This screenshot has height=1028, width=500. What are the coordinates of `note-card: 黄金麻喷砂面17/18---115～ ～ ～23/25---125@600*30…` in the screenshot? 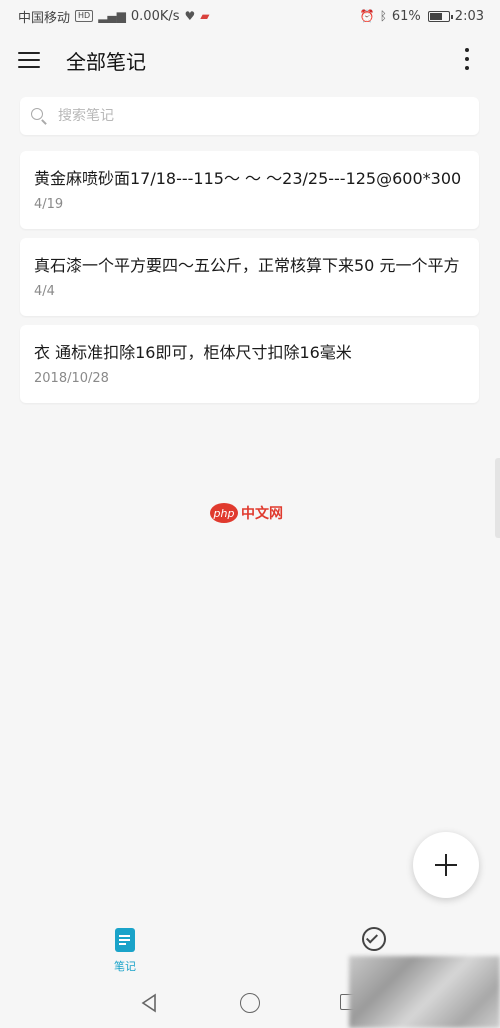 It's located at (249, 190).